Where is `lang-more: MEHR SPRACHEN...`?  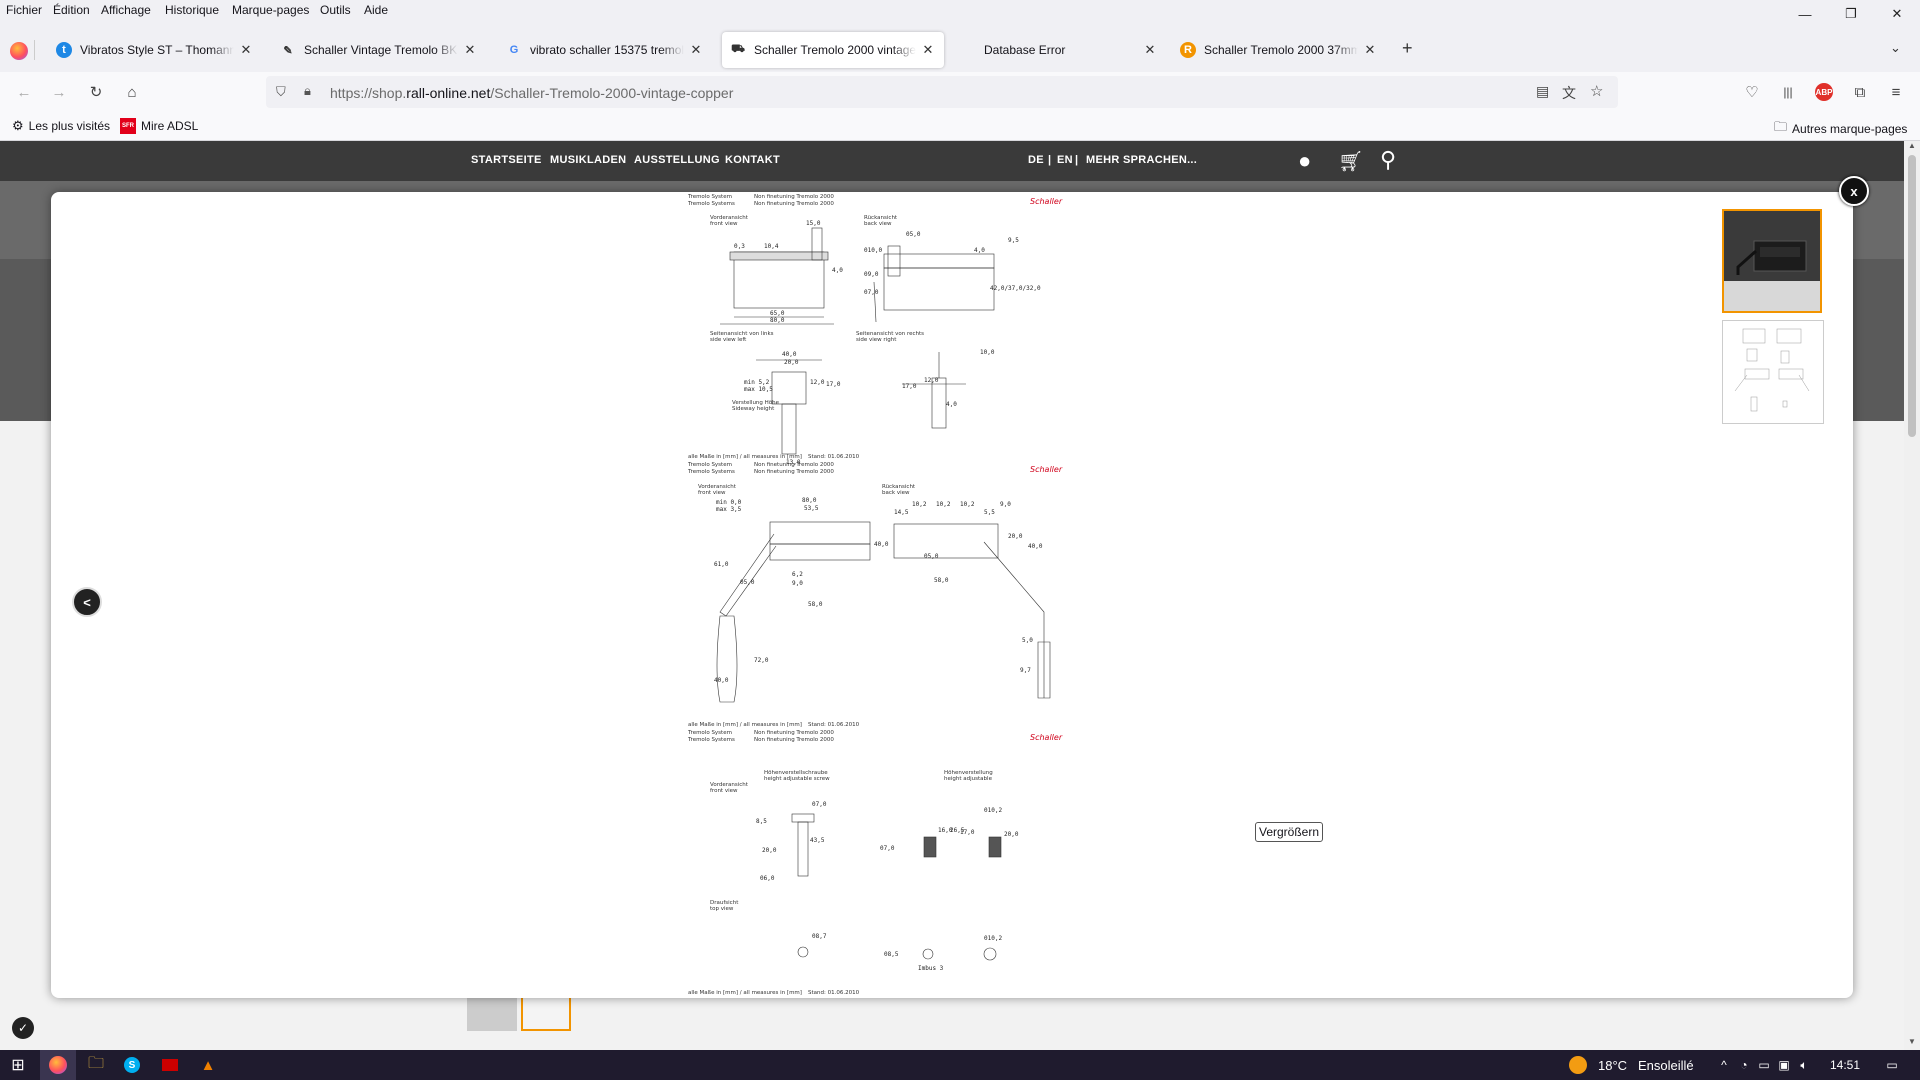 lang-more: MEHR SPRACHEN... is located at coordinates (1141, 160).